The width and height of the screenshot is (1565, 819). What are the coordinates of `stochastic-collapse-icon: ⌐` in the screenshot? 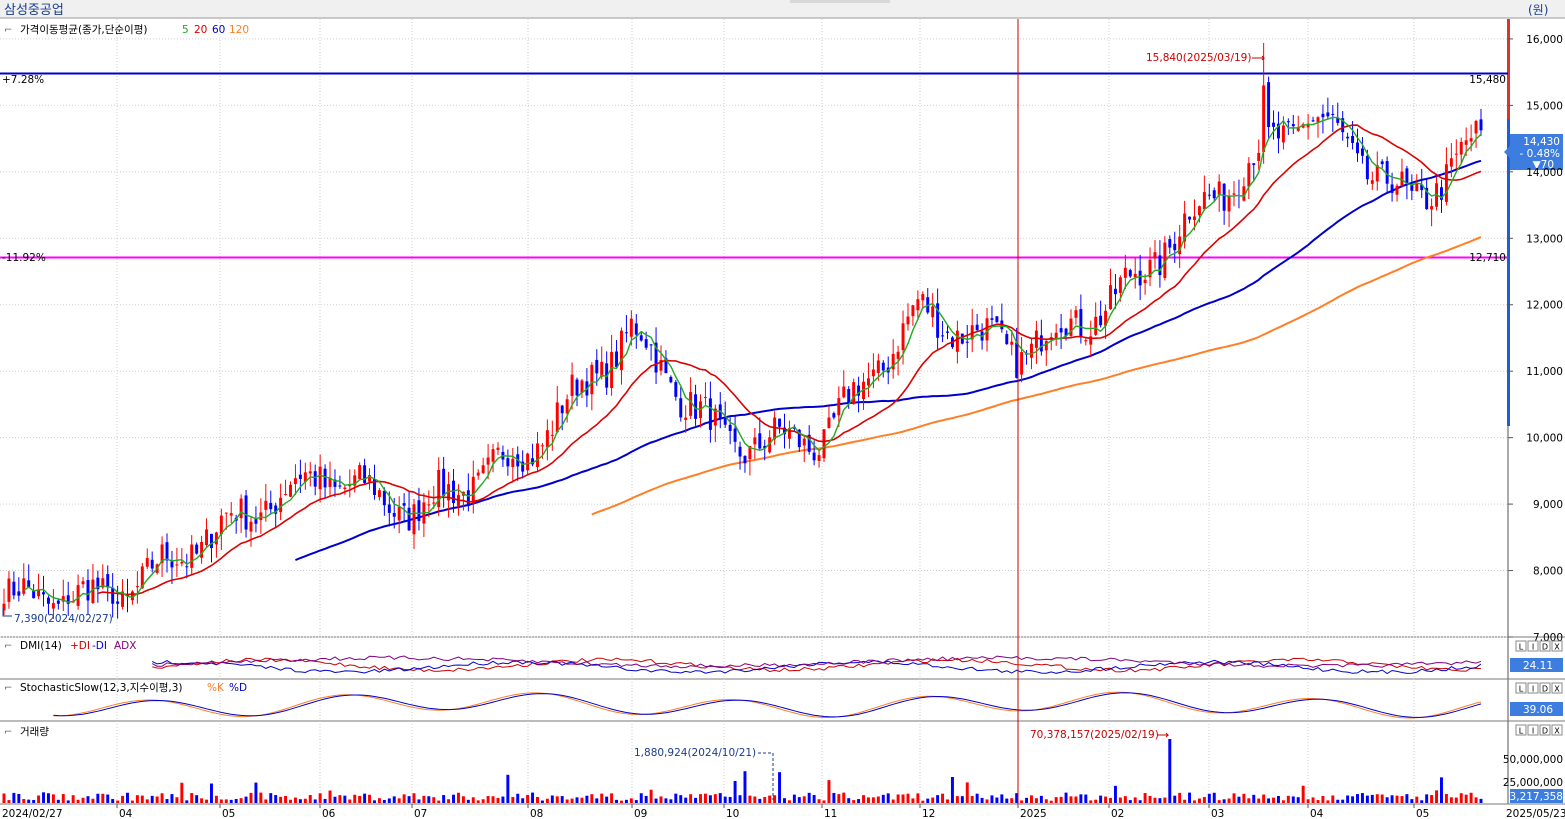 It's located at (8, 688).